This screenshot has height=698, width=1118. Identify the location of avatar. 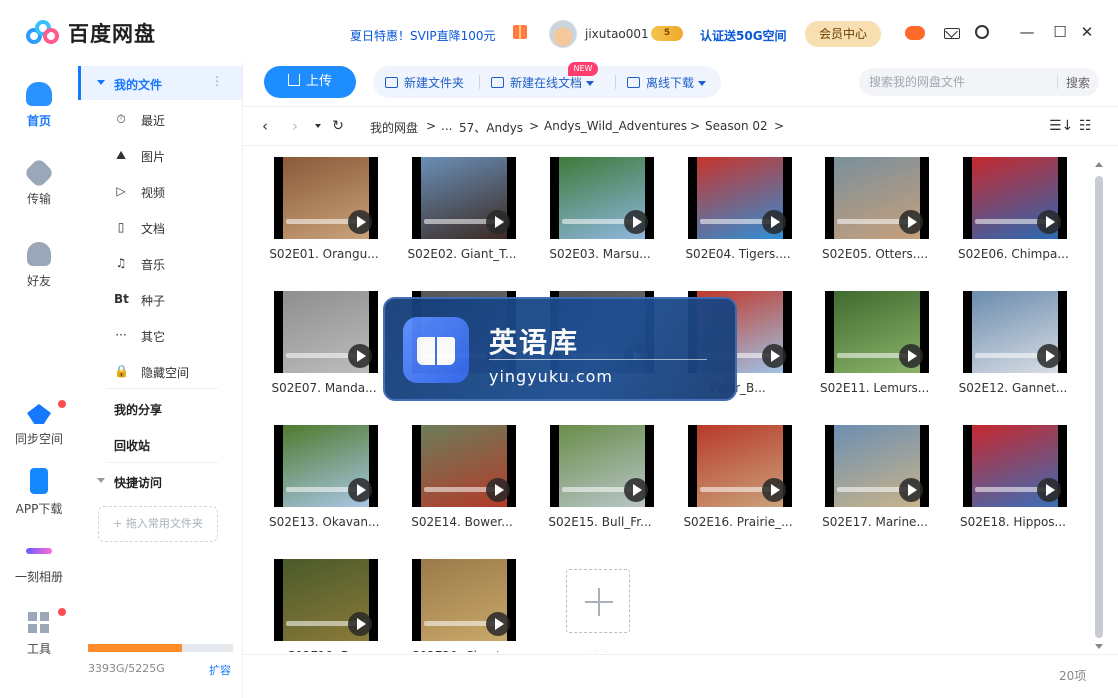
(563, 34).